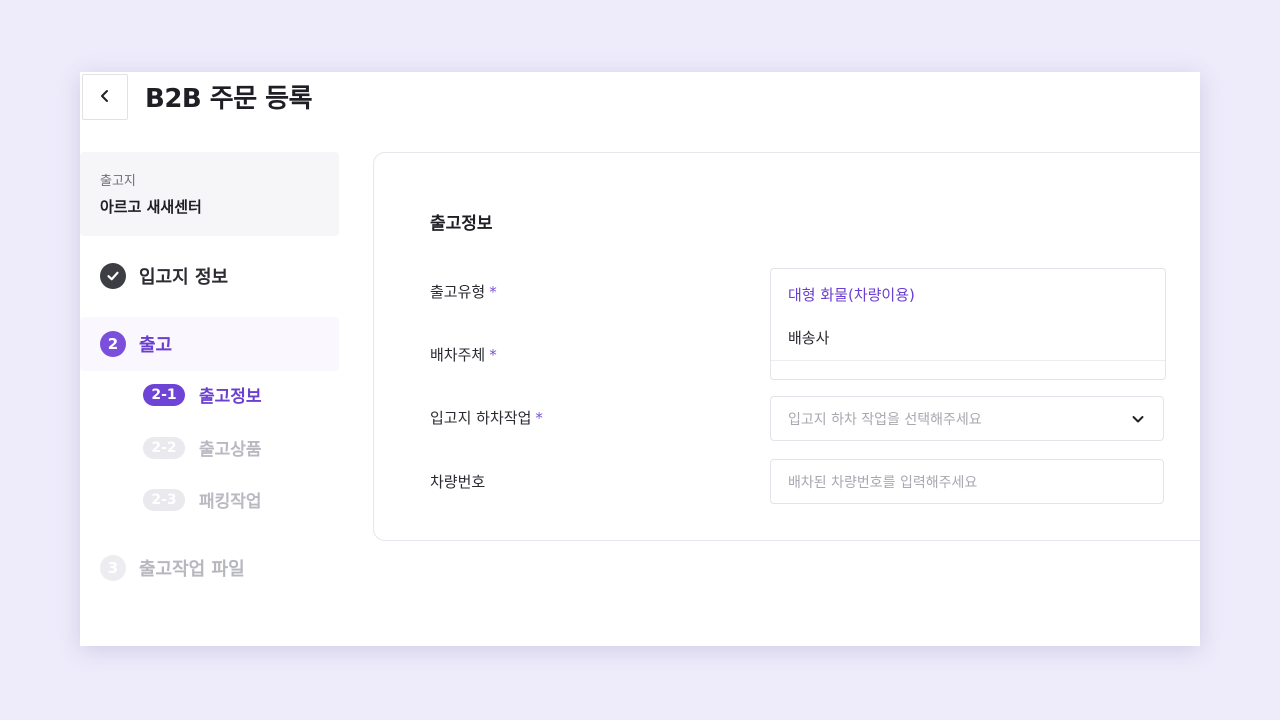 The image size is (1280, 720). What do you see at coordinates (883, 482) in the screenshot?
I see `placeholder: 배차된 차량번호를 입력해주세요` at bounding box center [883, 482].